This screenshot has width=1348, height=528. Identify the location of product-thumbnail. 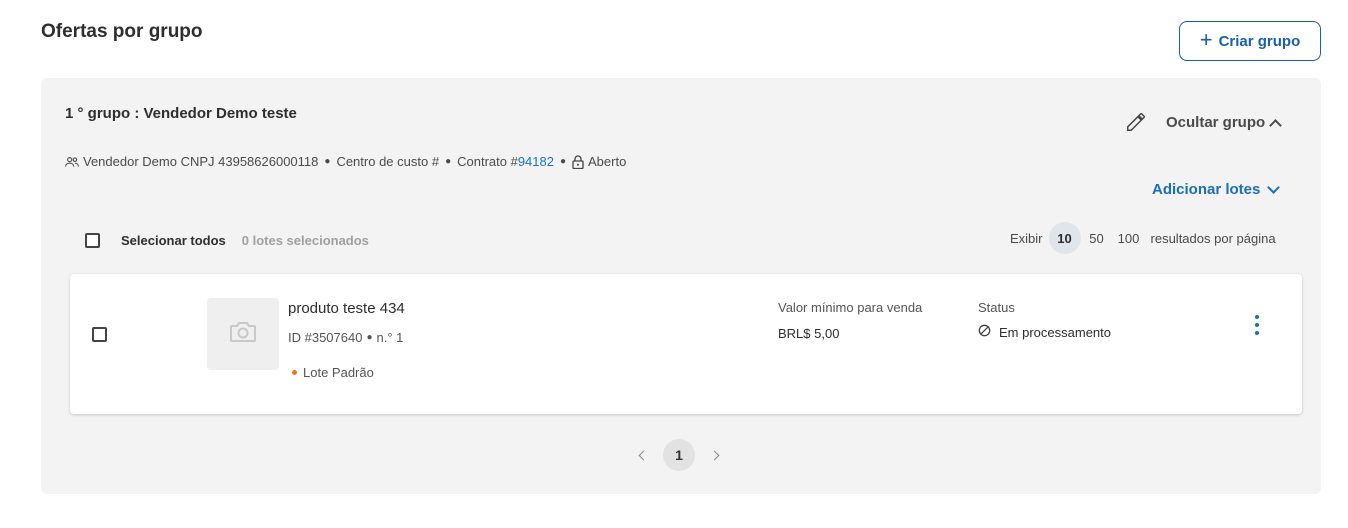
(243, 334).